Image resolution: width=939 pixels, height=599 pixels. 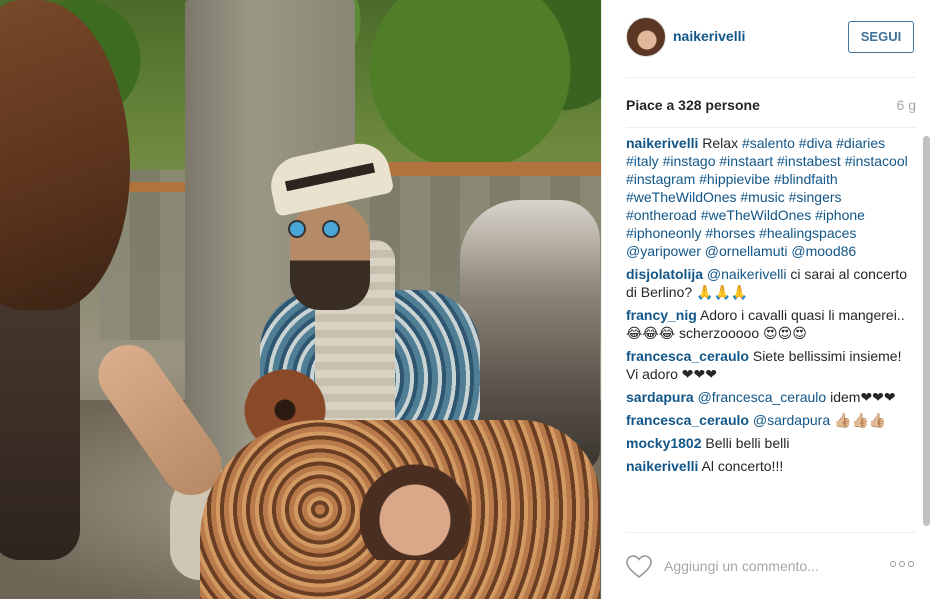 What do you see at coordinates (860, 420) in the screenshot?
I see `comment-text: 👍🏼👍🏼👍🏼` at bounding box center [860, 420].